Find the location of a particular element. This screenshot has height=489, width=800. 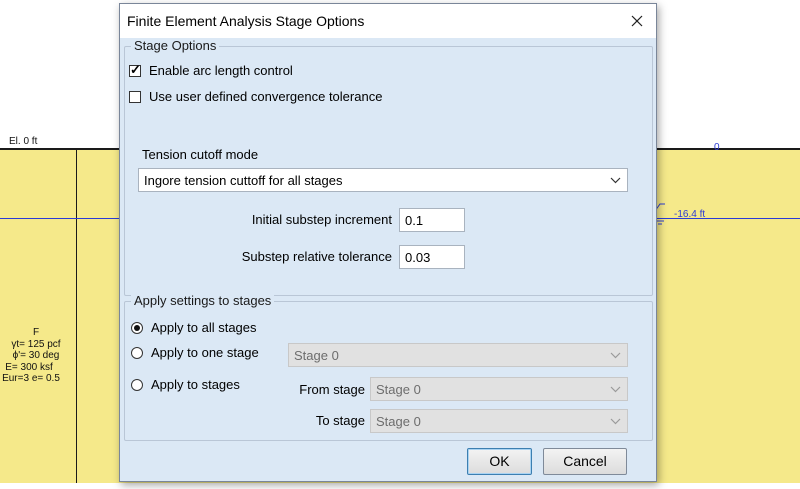

apply-range-row: Apply to stages is located at coordinates (185, 384).